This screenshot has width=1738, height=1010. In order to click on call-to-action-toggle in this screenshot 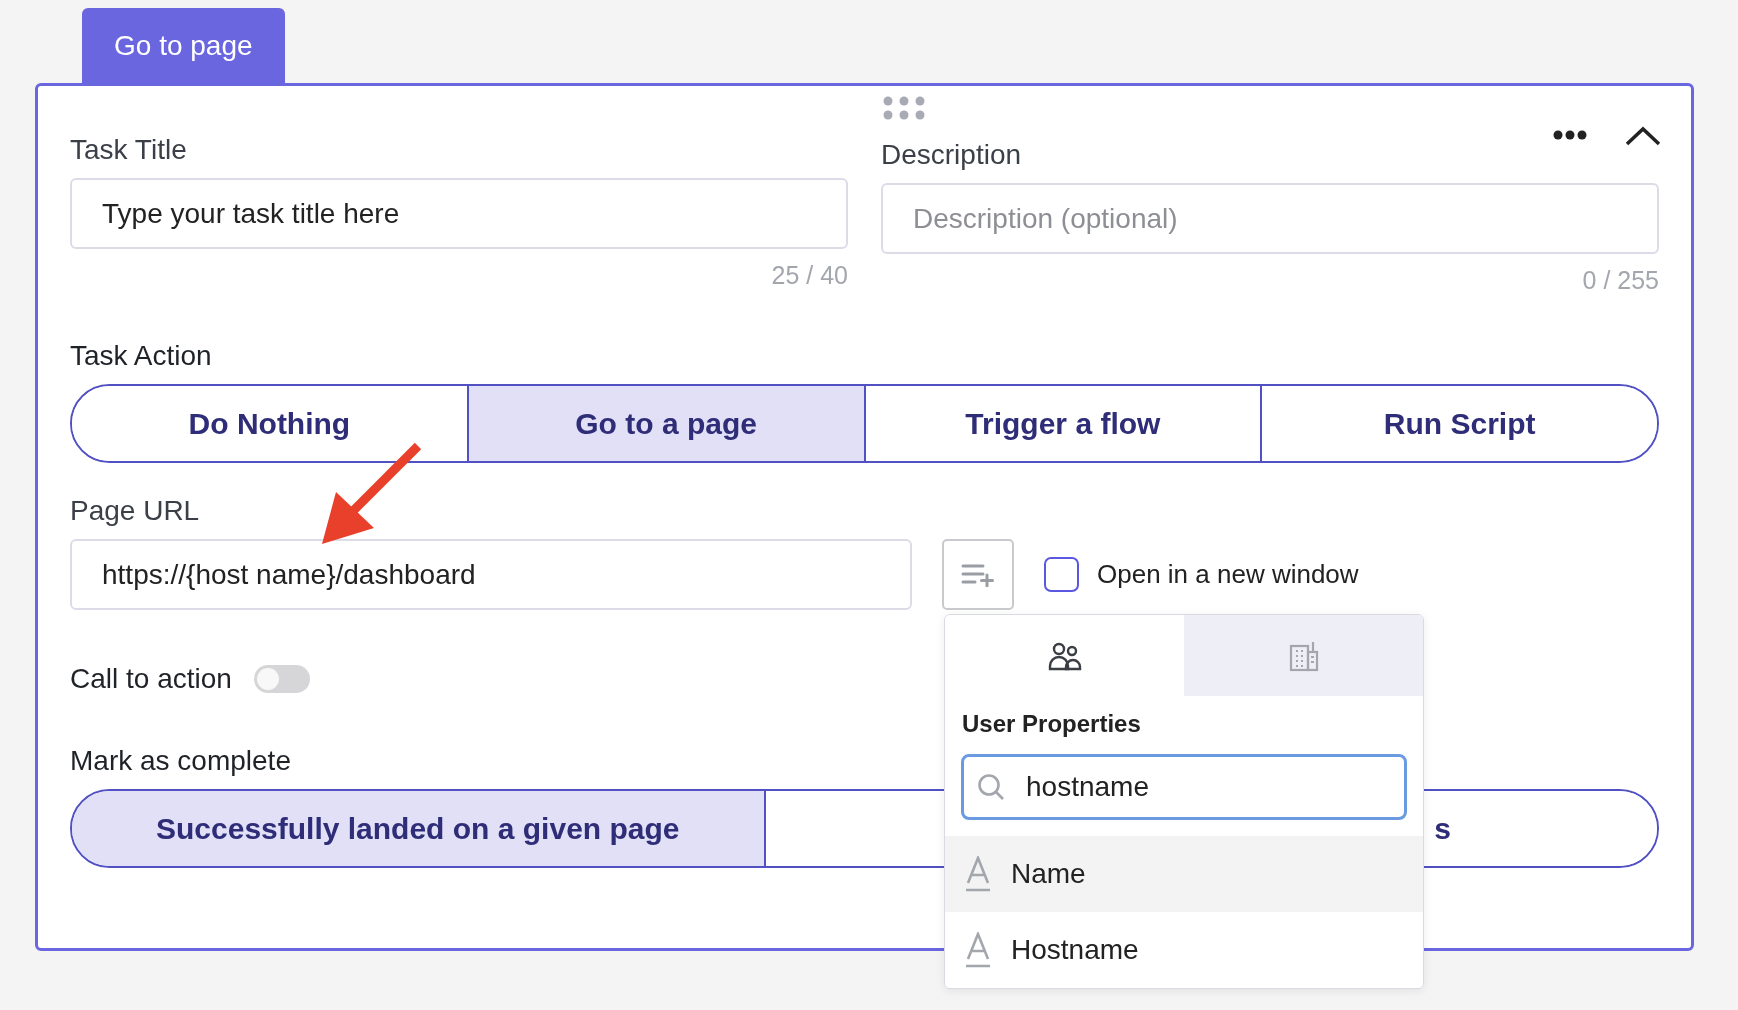, I will do `click(281, 679)`.